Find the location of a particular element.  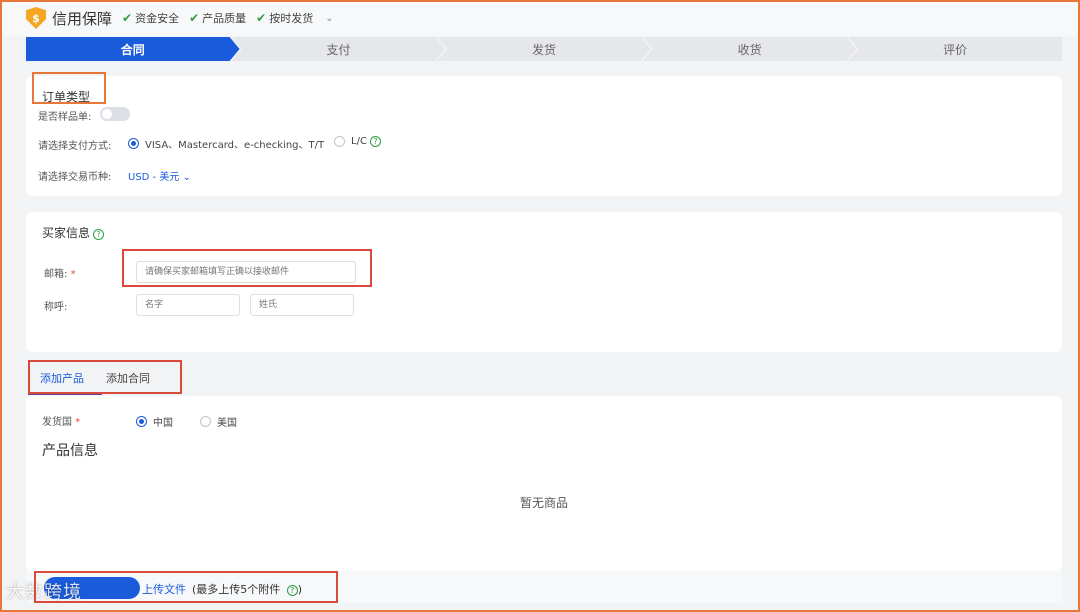

upload-note-text: (最多上传5个附件 is located at coordinates (236, 589).